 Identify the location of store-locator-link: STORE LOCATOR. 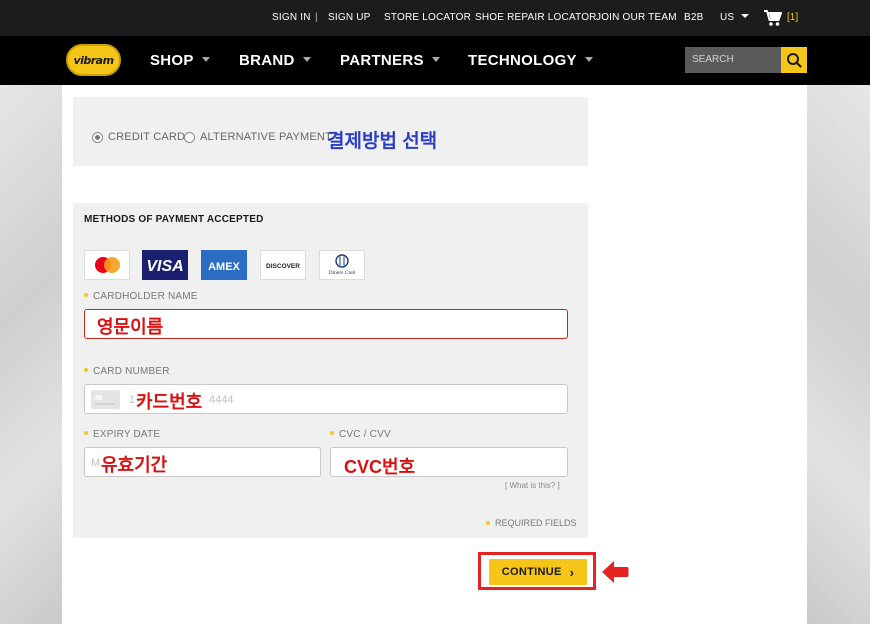
(427, 17).